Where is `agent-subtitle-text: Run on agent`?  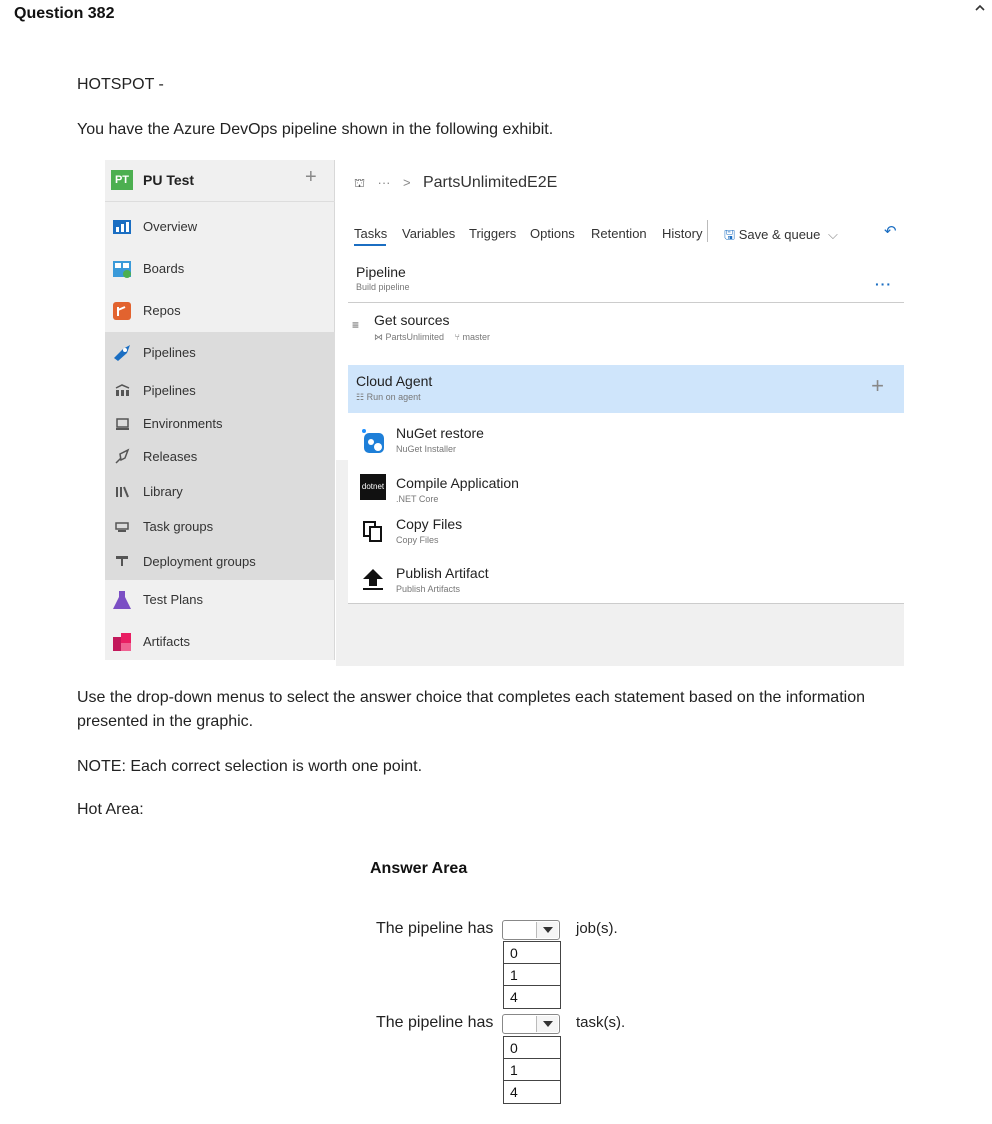 agent-subtitle-text: Run on agent is located at coordinates (393, 397).